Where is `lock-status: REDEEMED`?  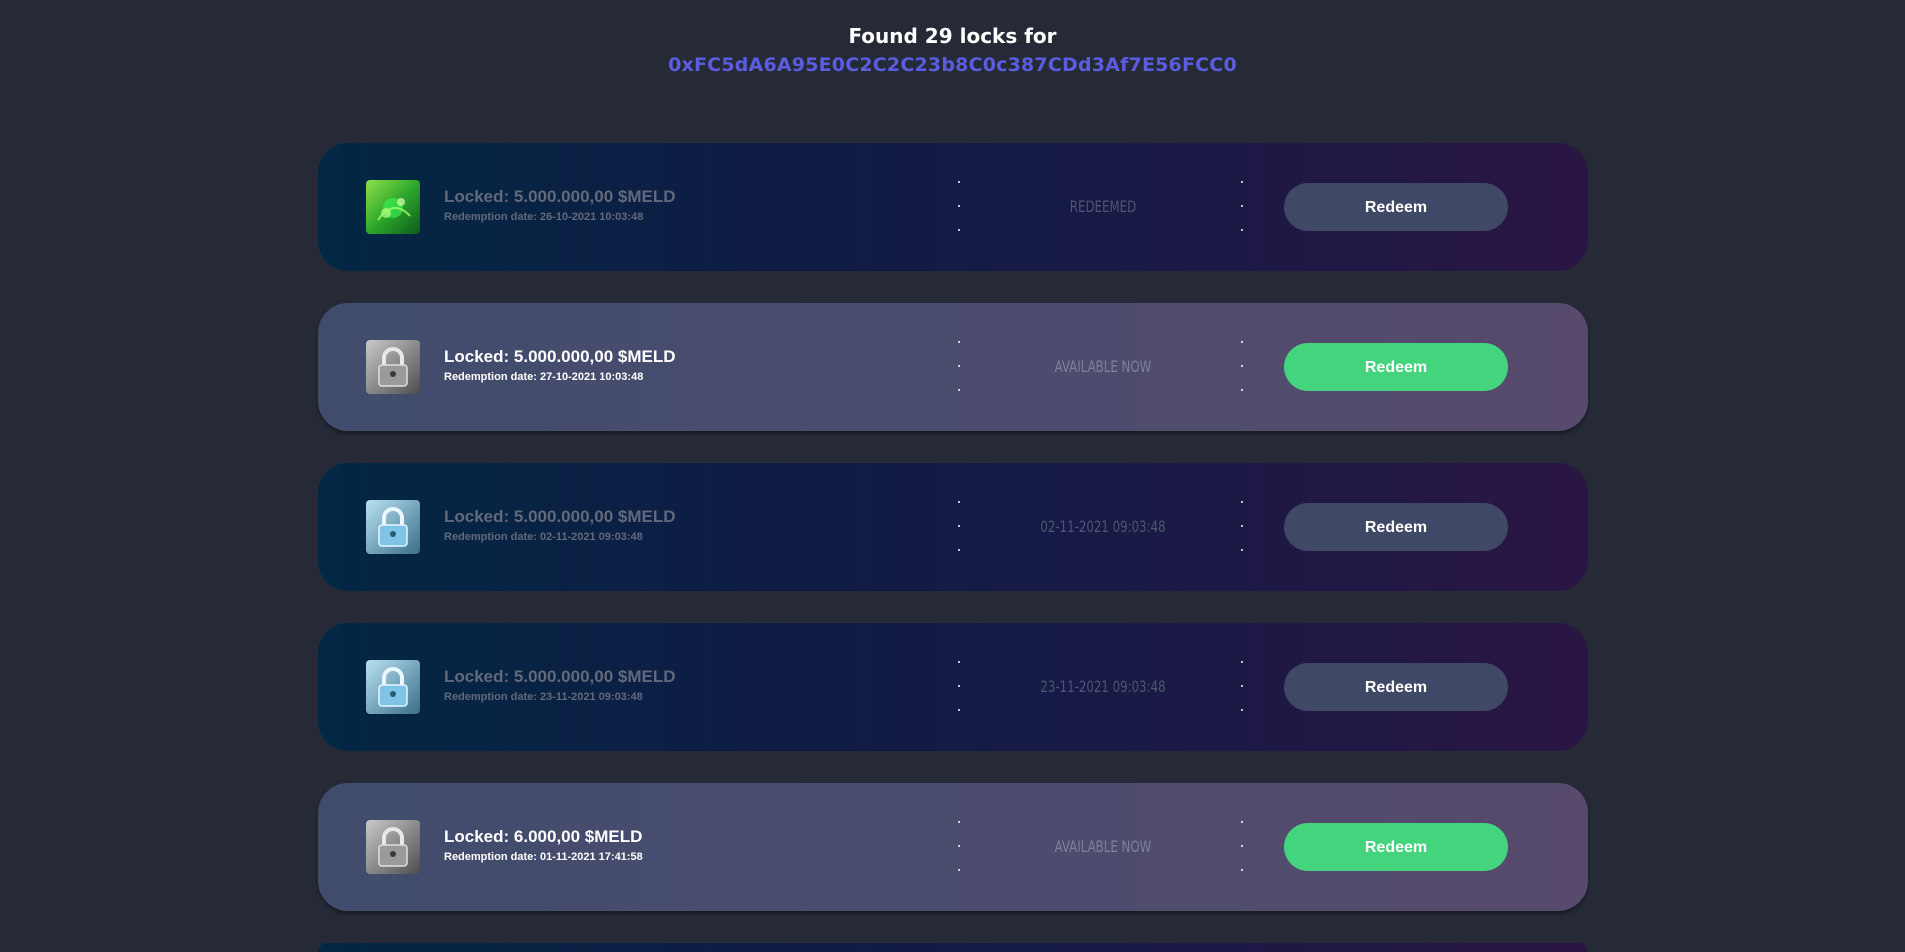
lock-status: REDEEMED is located at coordinates (1103, 206).